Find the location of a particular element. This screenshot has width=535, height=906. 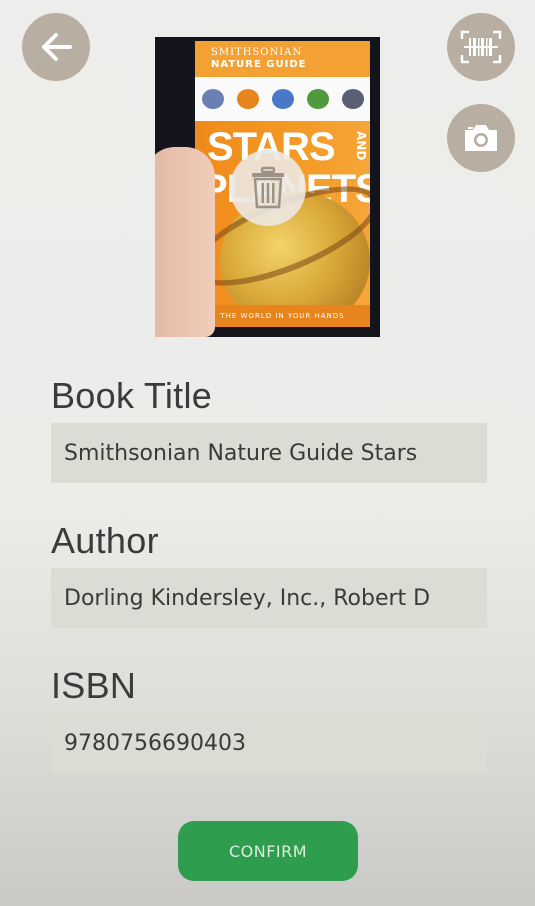

author-label: Author is located at coordinates (105, 540).